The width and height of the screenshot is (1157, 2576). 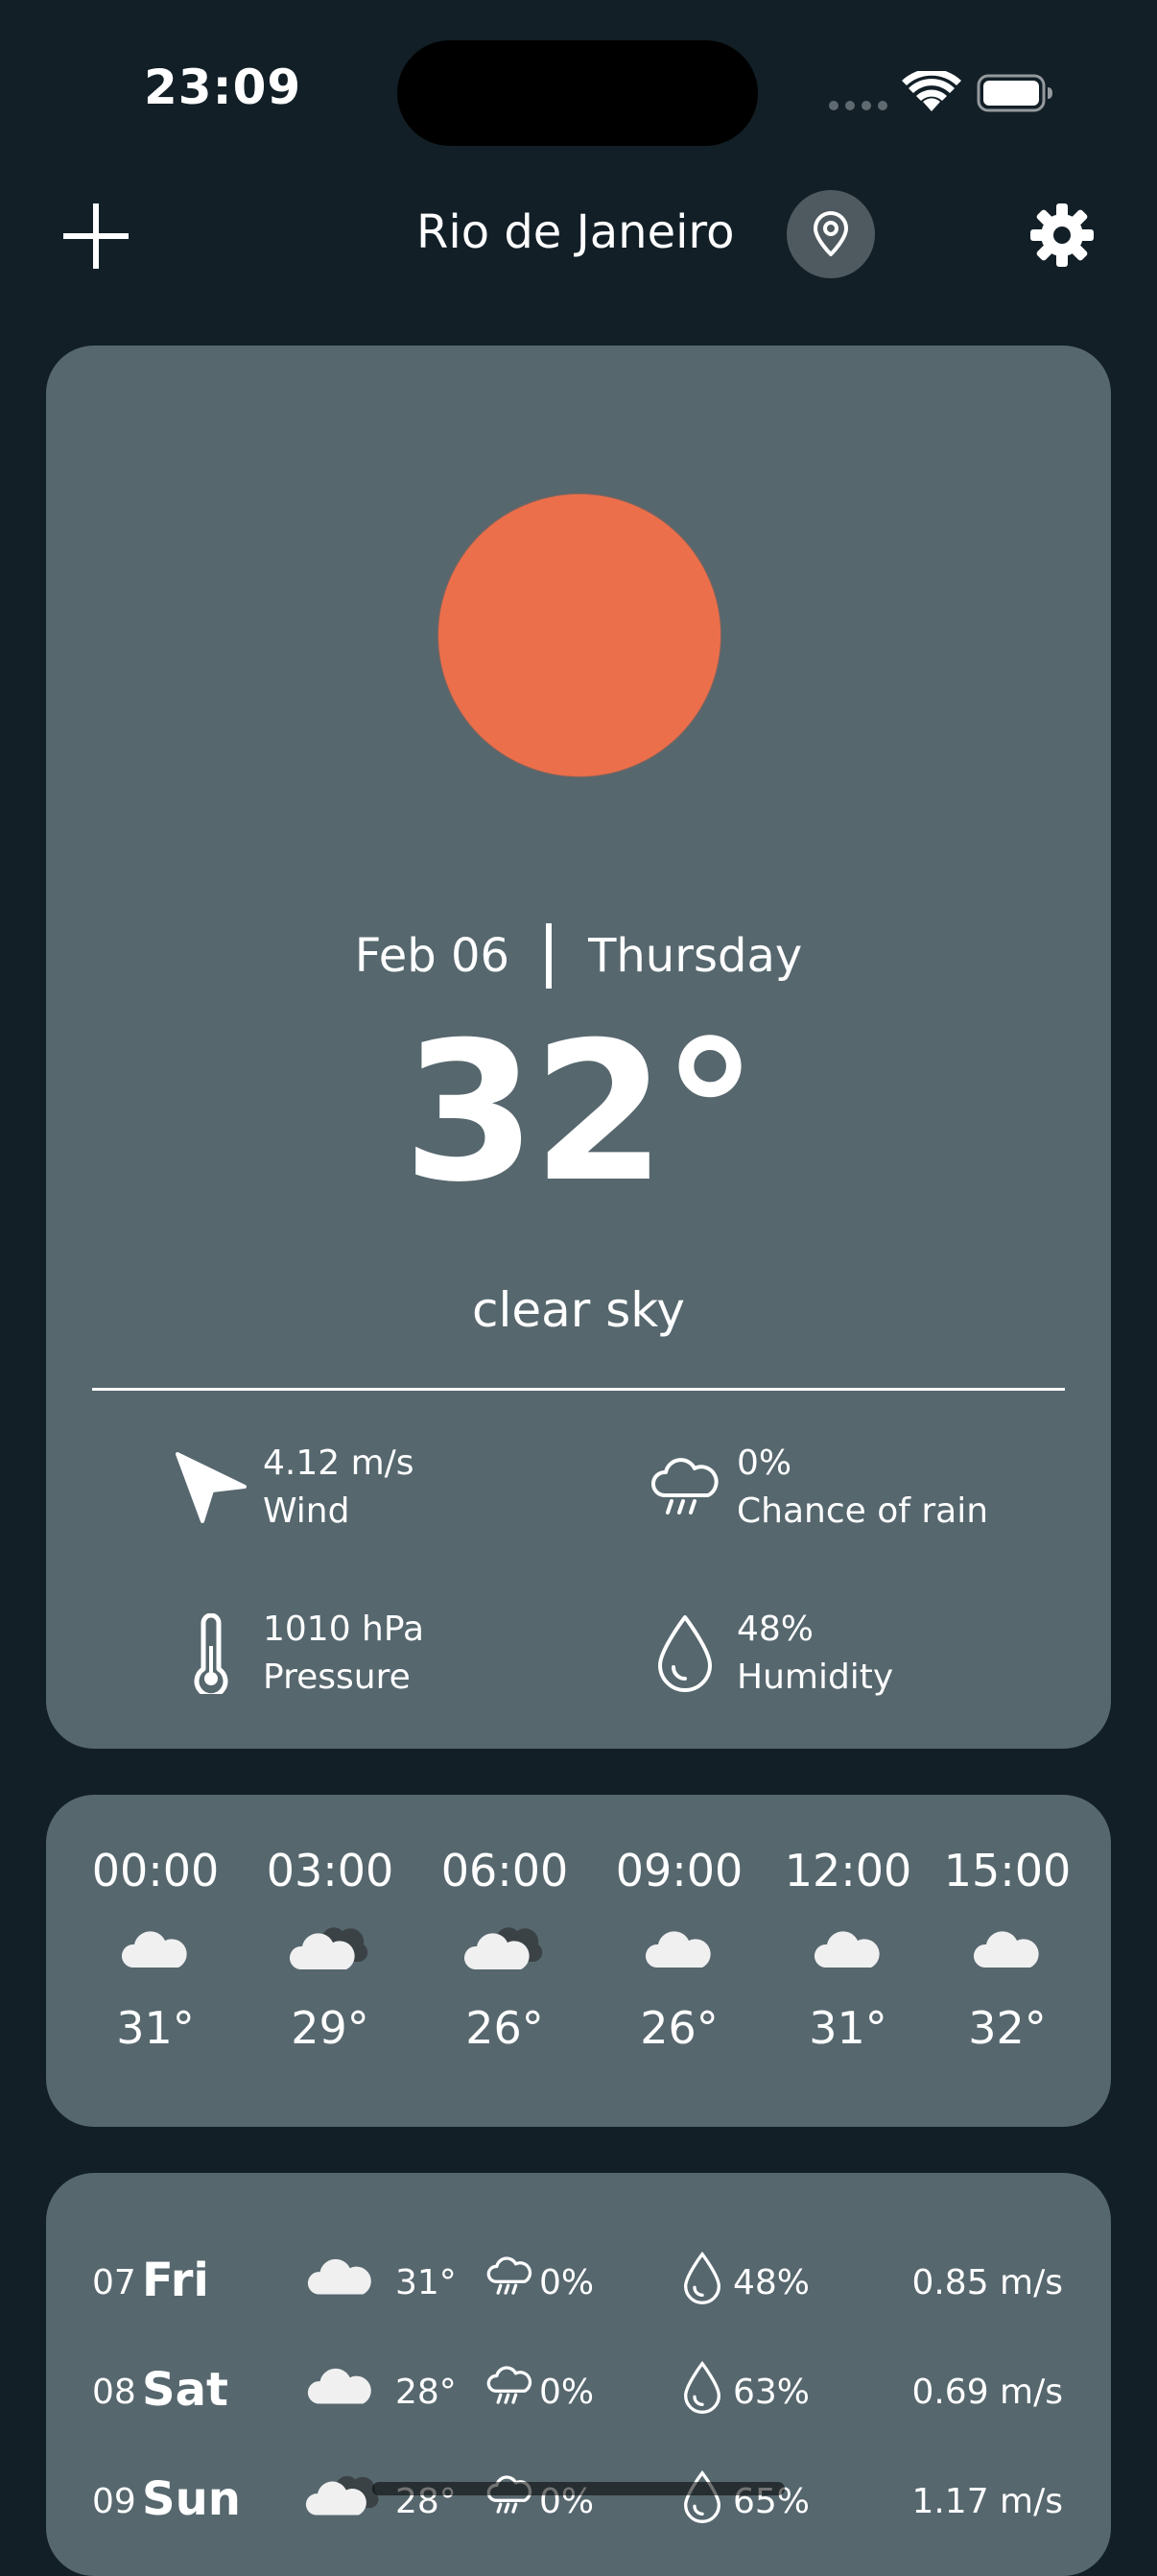 What do you see at coordinates (426, 2392) in the screenshot?
I see `daily-temp: 28°` at bounding box center [426, 2392].